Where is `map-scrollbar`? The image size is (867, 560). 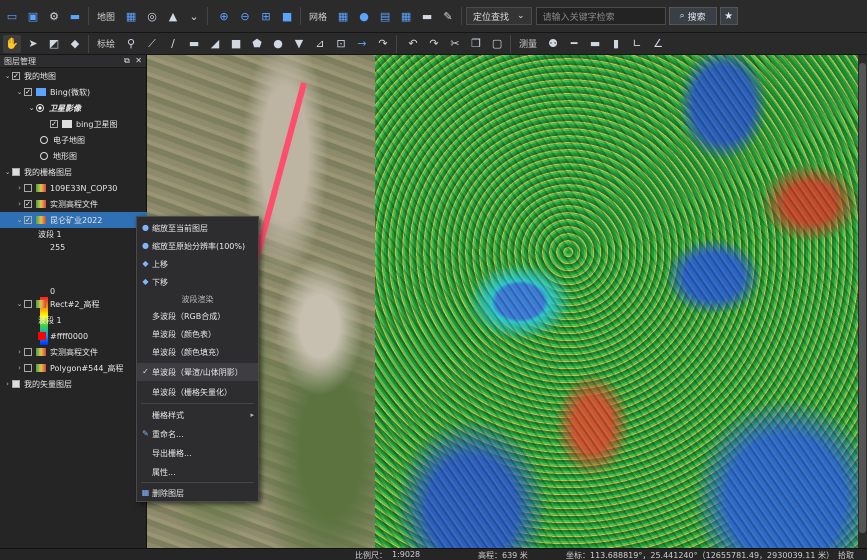 map-scrollbar is located at coordinates (862, 301).